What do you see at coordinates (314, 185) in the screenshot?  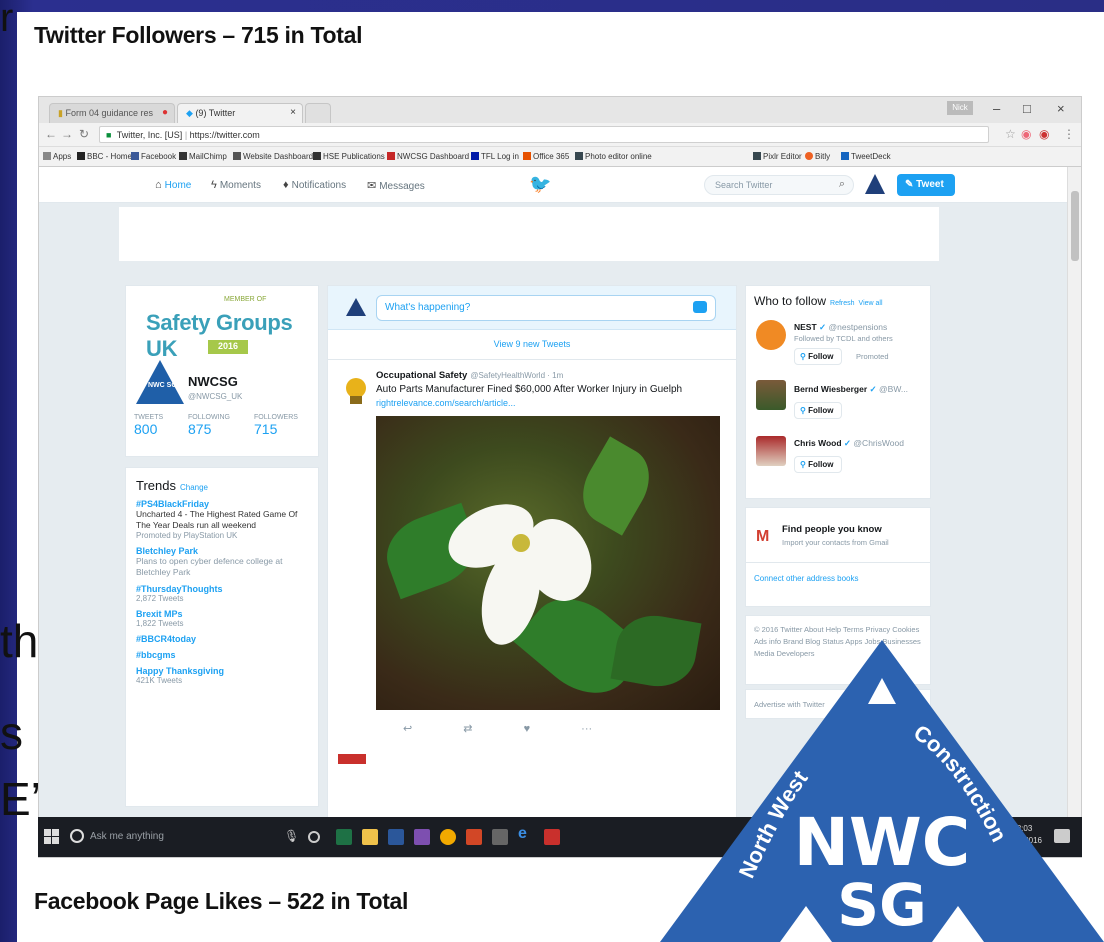 I see `nav-notifications: ♦ Notifications` at bounding box center [314, 185].